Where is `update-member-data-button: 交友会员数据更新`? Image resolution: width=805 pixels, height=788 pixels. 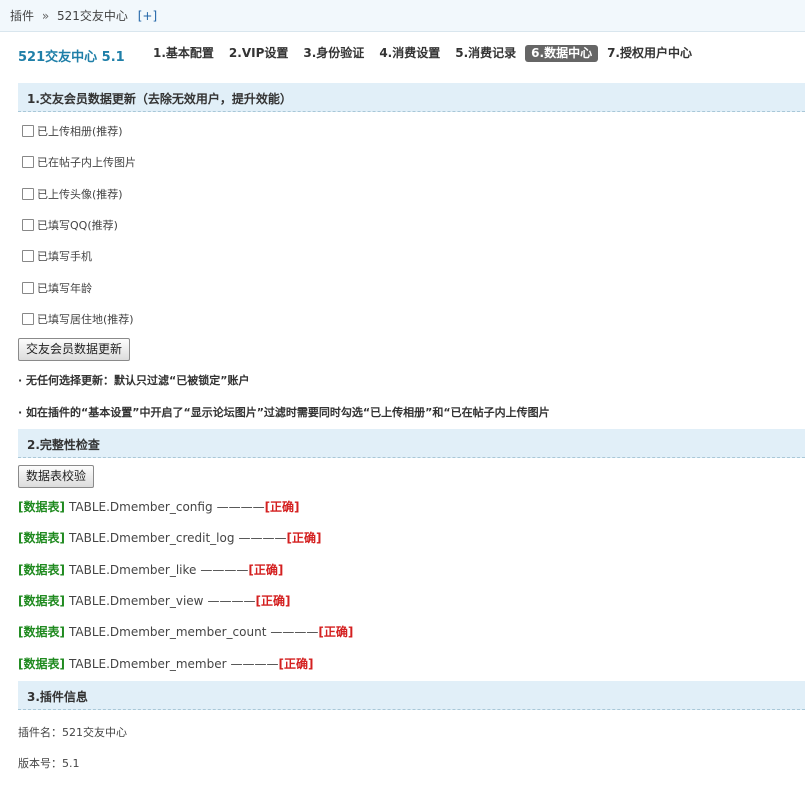 update-member-data-button: 交友会员数据更新 is located at coordinates (74, 349).